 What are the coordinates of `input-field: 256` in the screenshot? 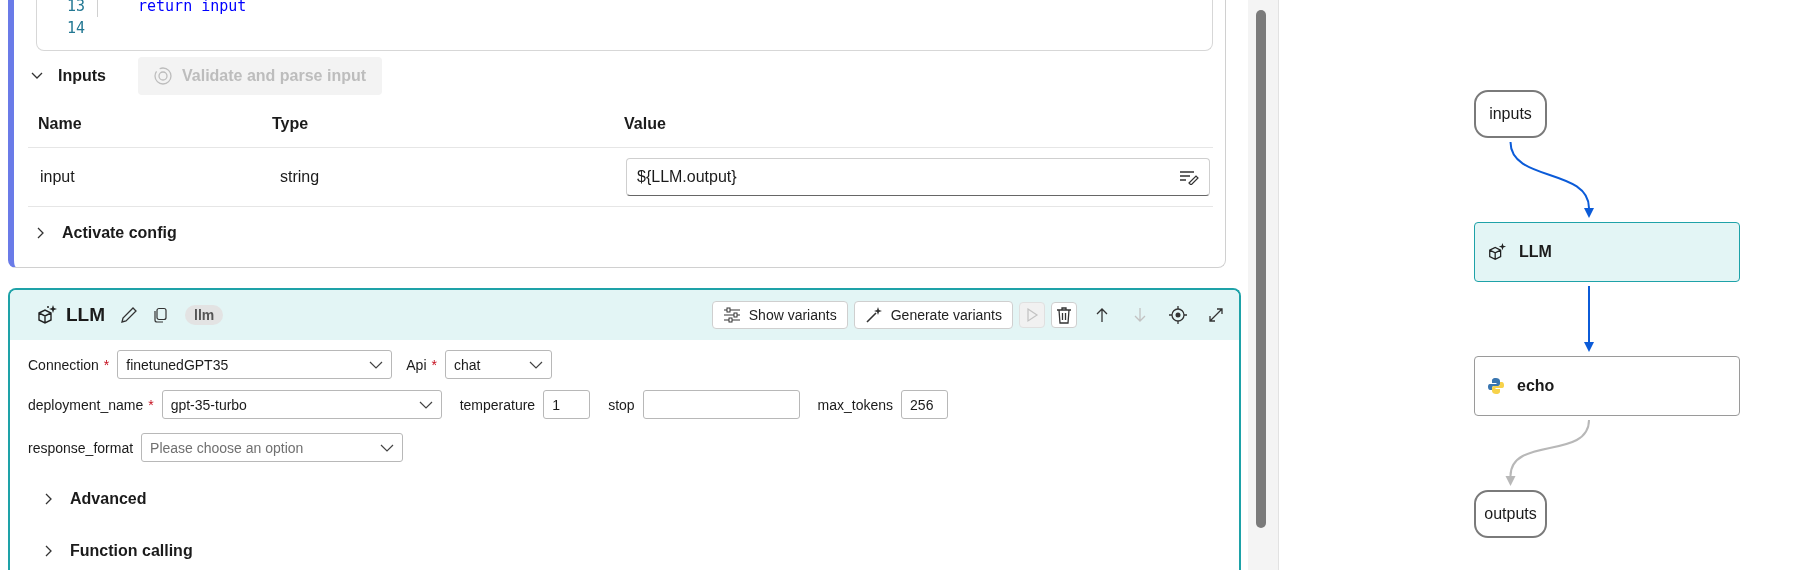 It's located at (925, 404).